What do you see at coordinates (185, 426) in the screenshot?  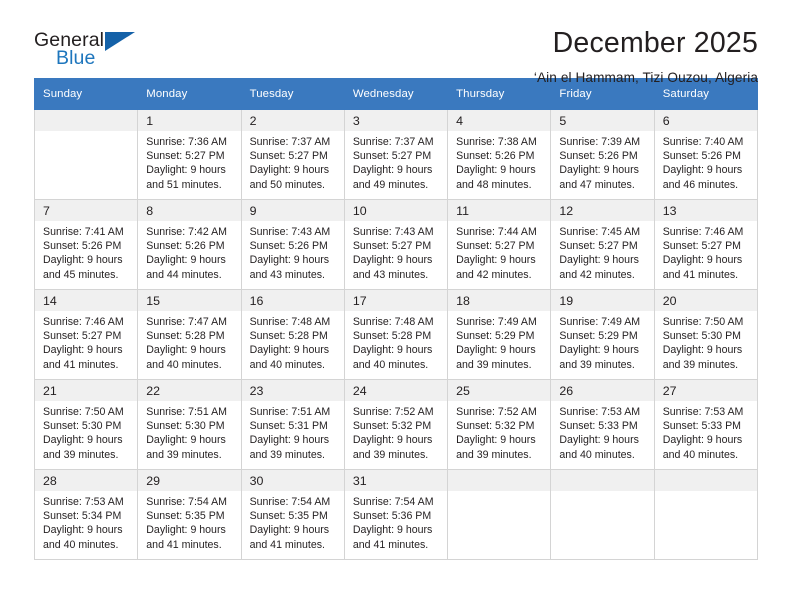 I see `sunset-text: Sunset: 5:30 PM` at bounding box center [185, 426].